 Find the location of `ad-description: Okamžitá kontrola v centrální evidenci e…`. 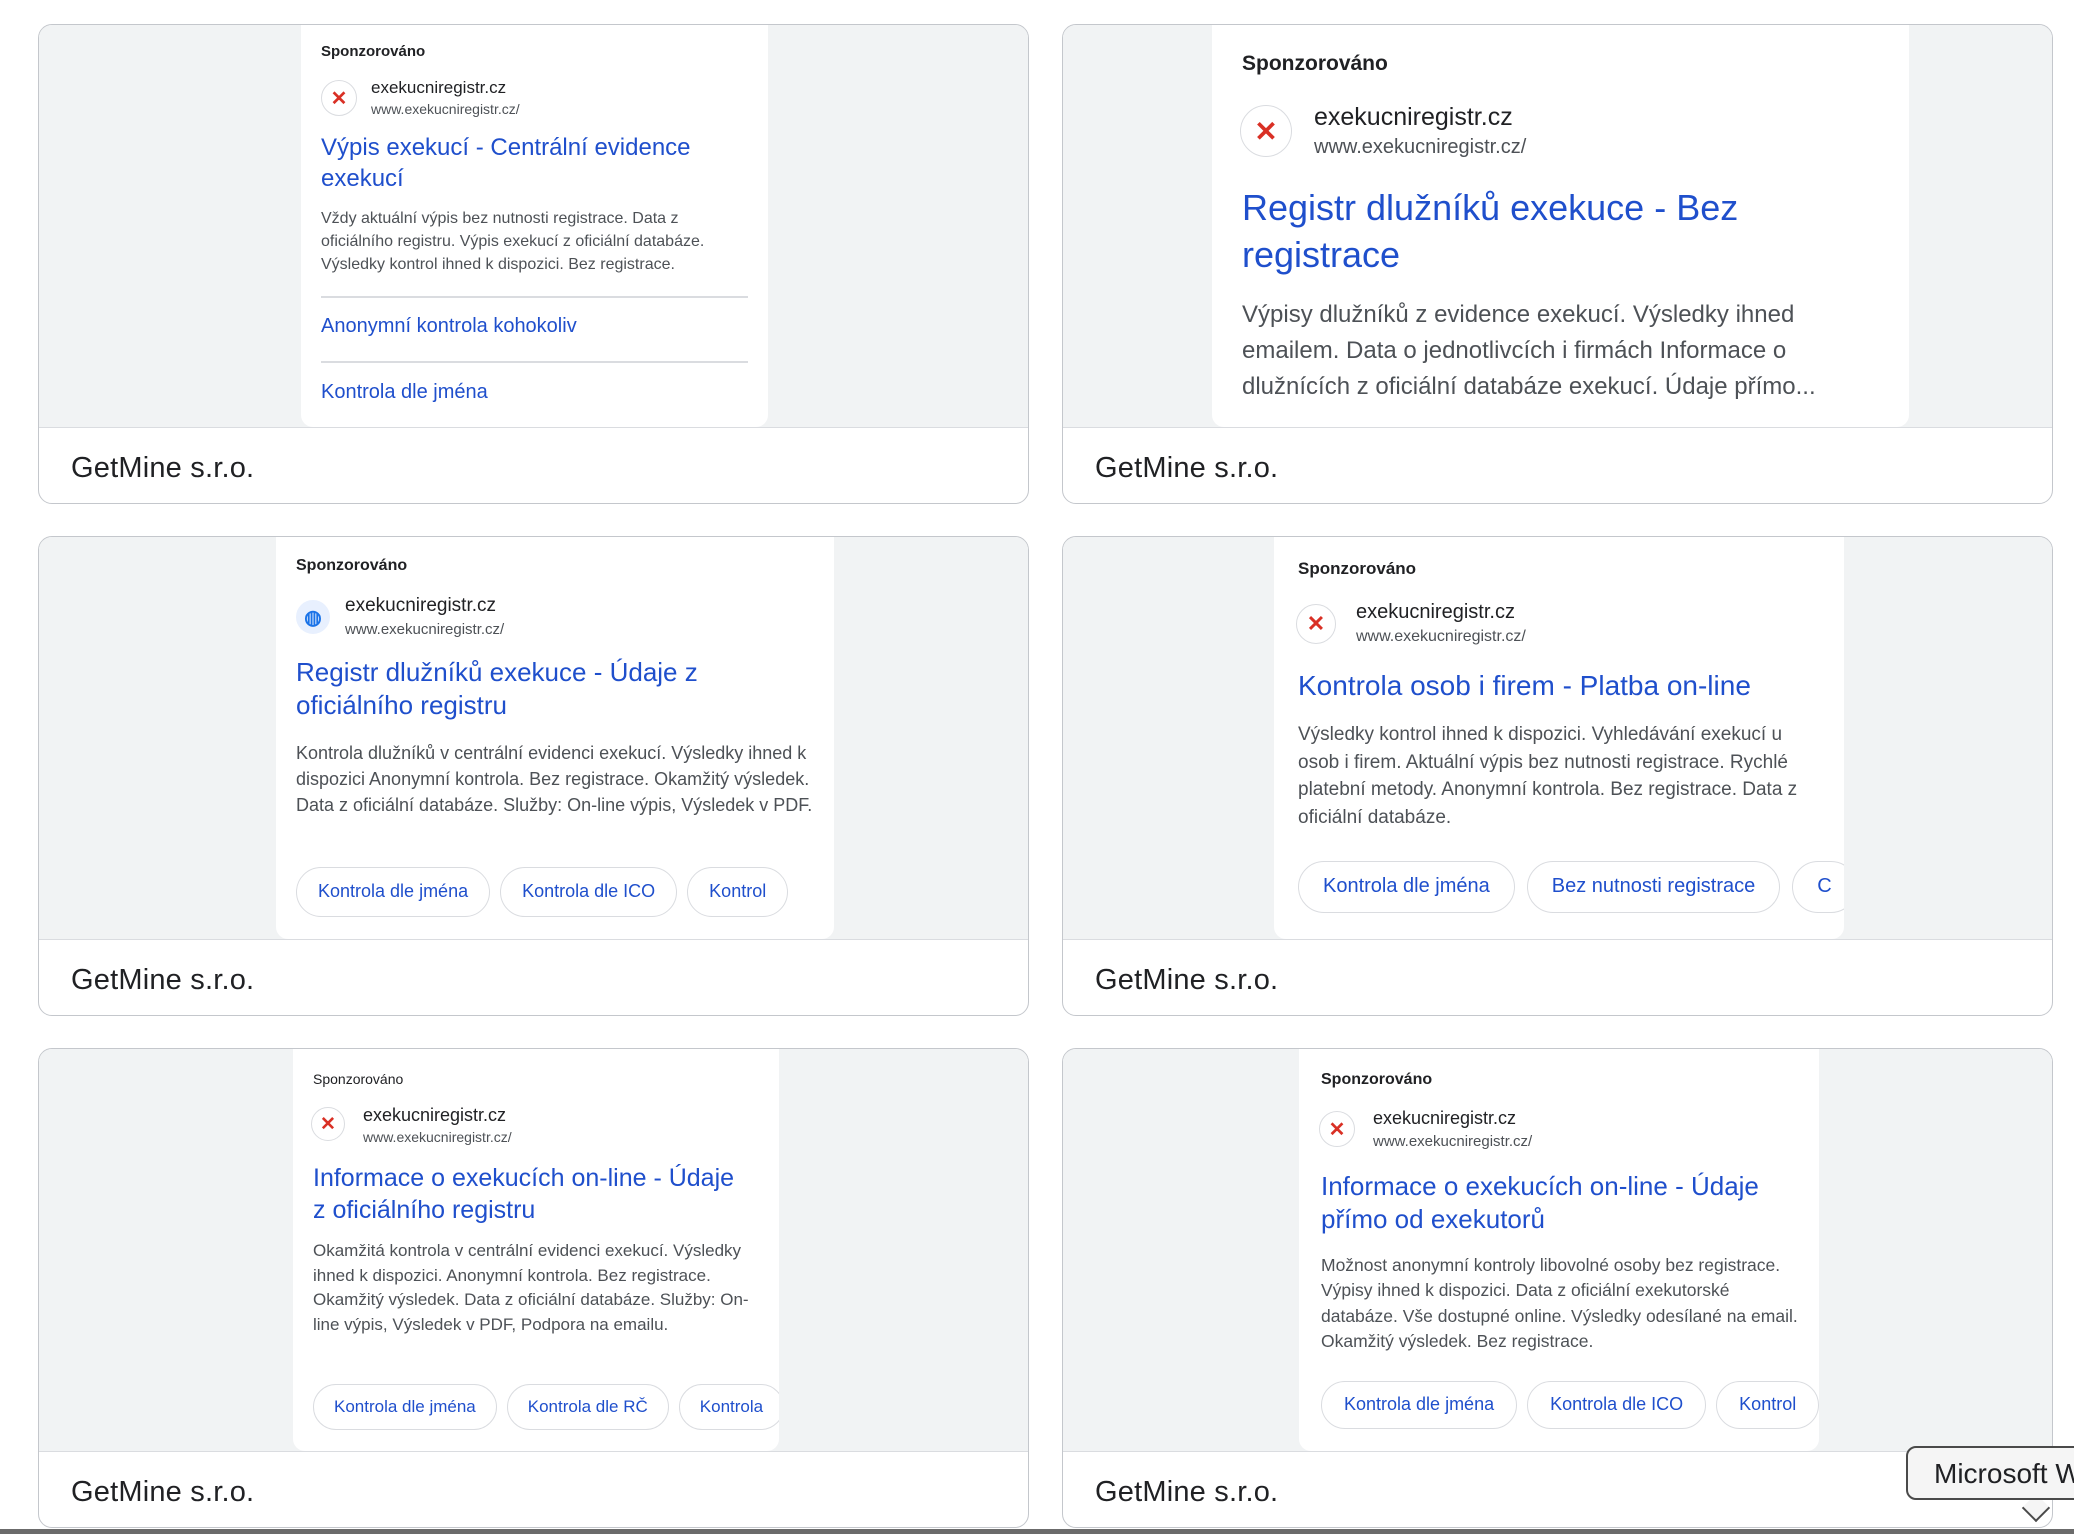

ad-description: Okamžitá kontrola v centrální evidenci e… is located at coordinates (531, 1287).